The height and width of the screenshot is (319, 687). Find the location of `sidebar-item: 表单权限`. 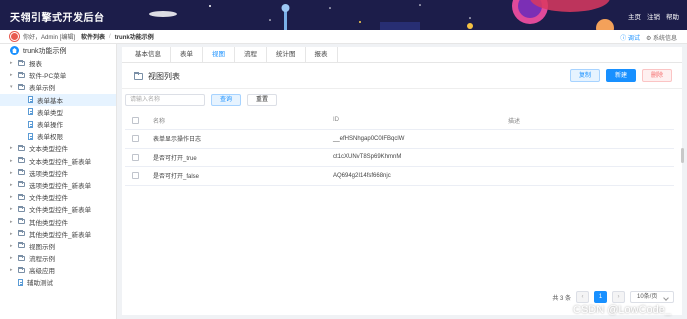

sidebar-item: 表单权限 is located at coordinates (58, 136).